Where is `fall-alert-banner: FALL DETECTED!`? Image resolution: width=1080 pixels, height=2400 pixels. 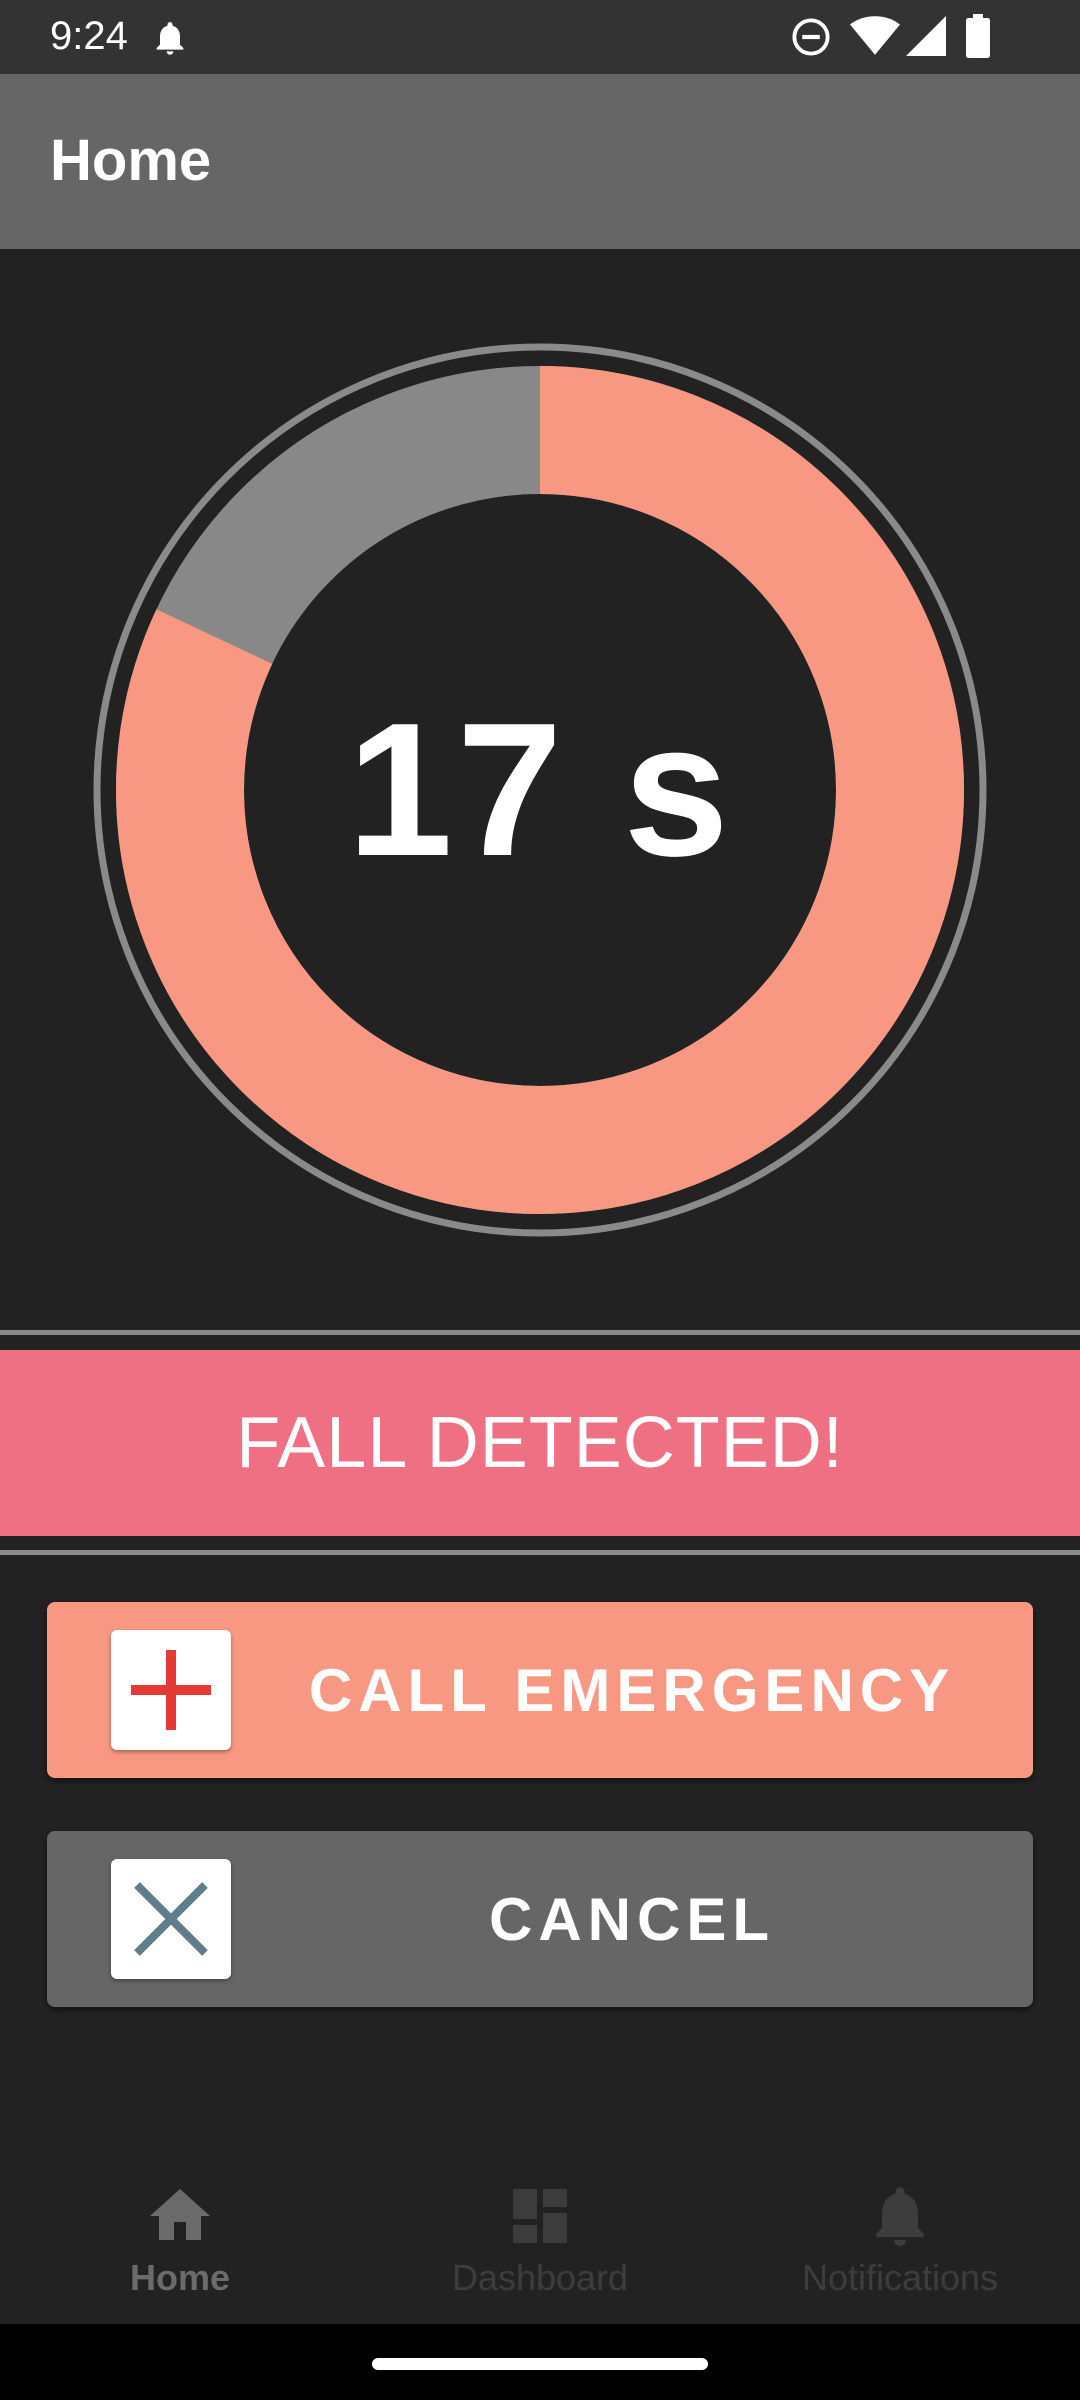 fall-alert-banner: FALL DETECTED! is located at coordinates (540, 1443).